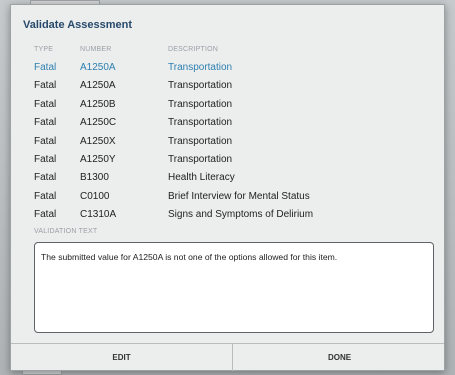  I want to click on edit-button: EDIT, so click(122, 357).